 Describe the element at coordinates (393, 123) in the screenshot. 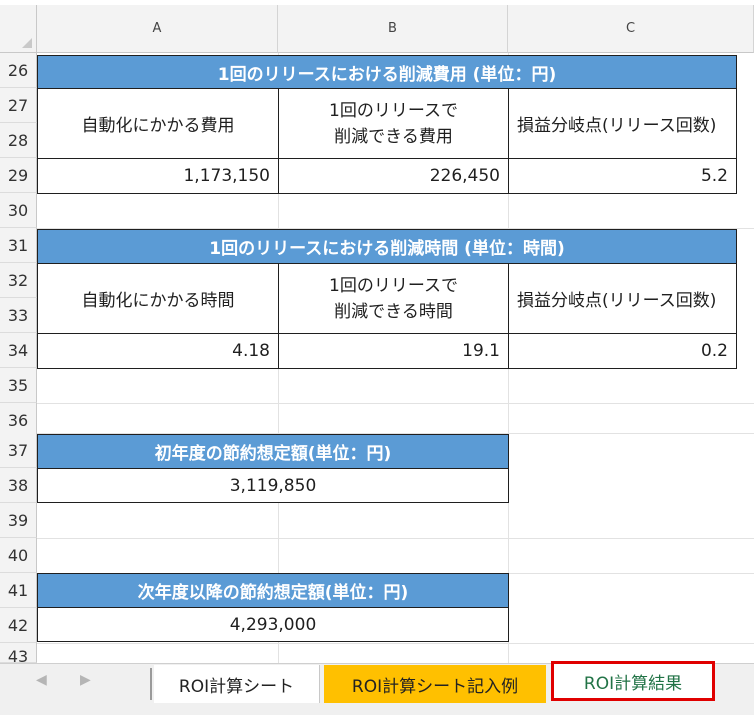

I see `cost-saved-per-release-header: 1回のリリースで 削減できる費用` at that location.